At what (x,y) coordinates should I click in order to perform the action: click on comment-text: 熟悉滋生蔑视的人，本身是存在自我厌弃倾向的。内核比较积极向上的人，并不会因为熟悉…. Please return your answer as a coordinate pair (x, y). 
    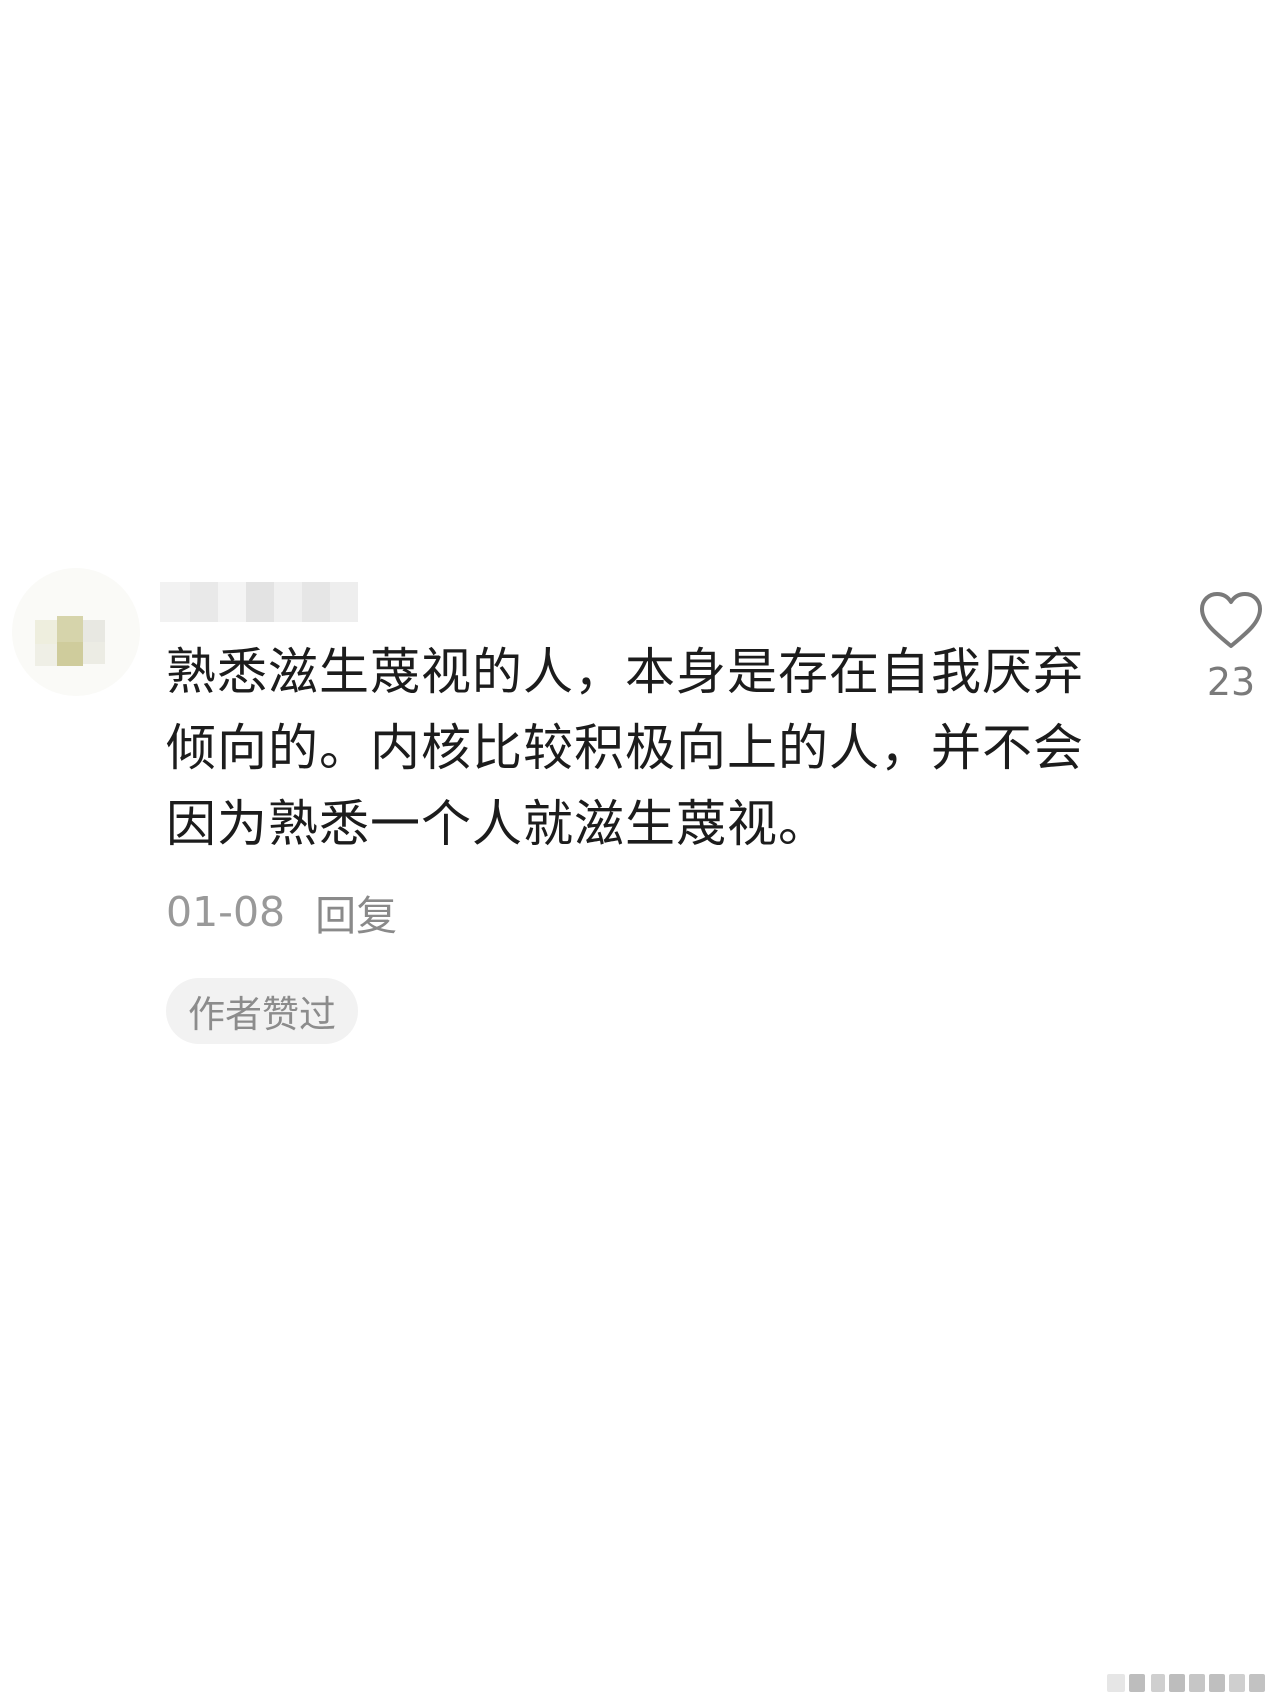
    Looking at the image, I should click on (625, 748).